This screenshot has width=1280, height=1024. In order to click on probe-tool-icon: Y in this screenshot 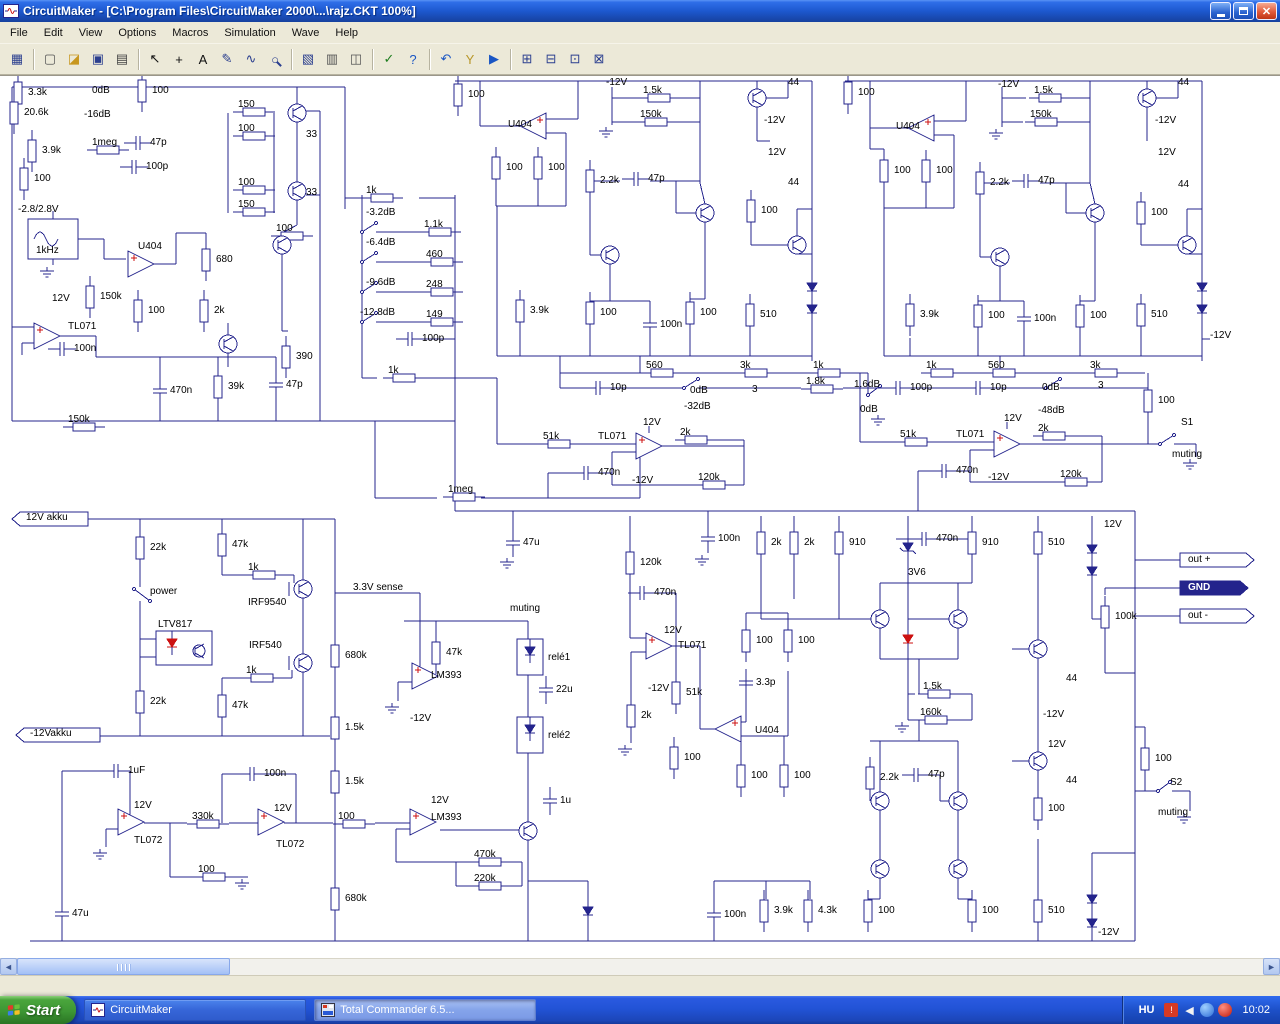, I will do `click(470, 59)`.